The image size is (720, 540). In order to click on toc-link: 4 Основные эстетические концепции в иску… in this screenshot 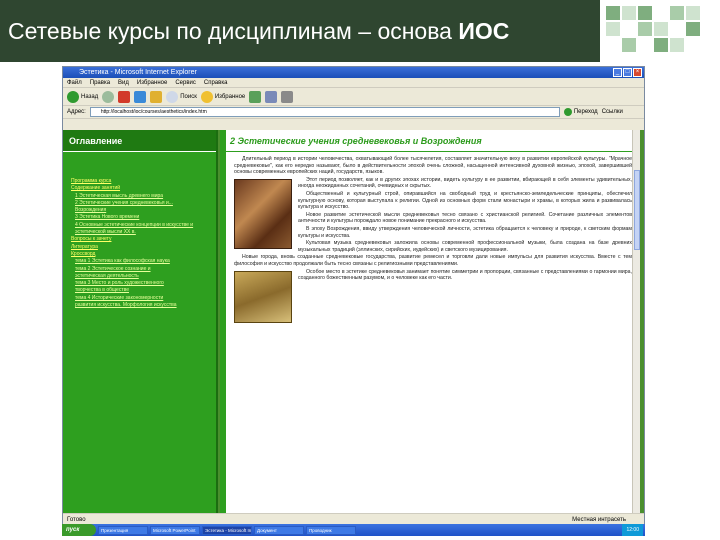, I will do `click(140, 225)`.